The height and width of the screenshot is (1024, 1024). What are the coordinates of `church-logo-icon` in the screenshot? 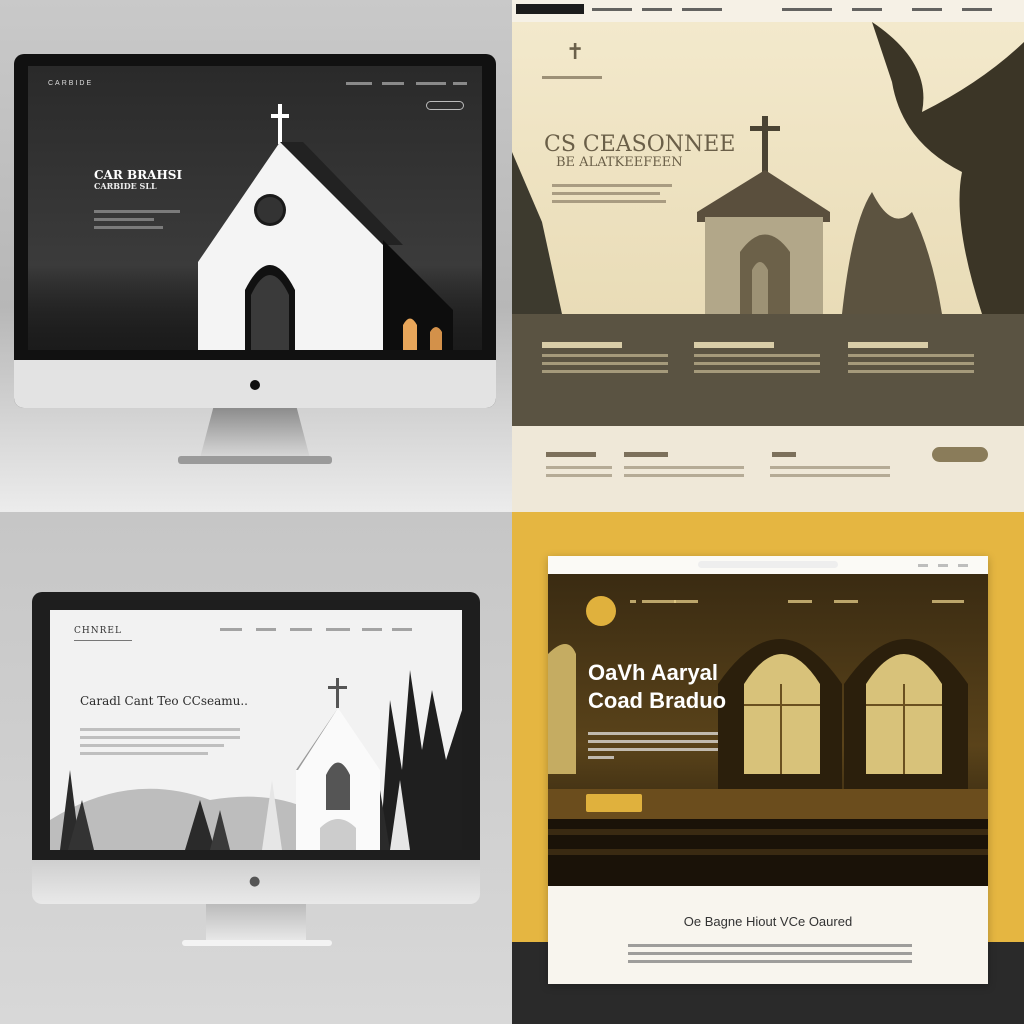 It's located at (601, 611).